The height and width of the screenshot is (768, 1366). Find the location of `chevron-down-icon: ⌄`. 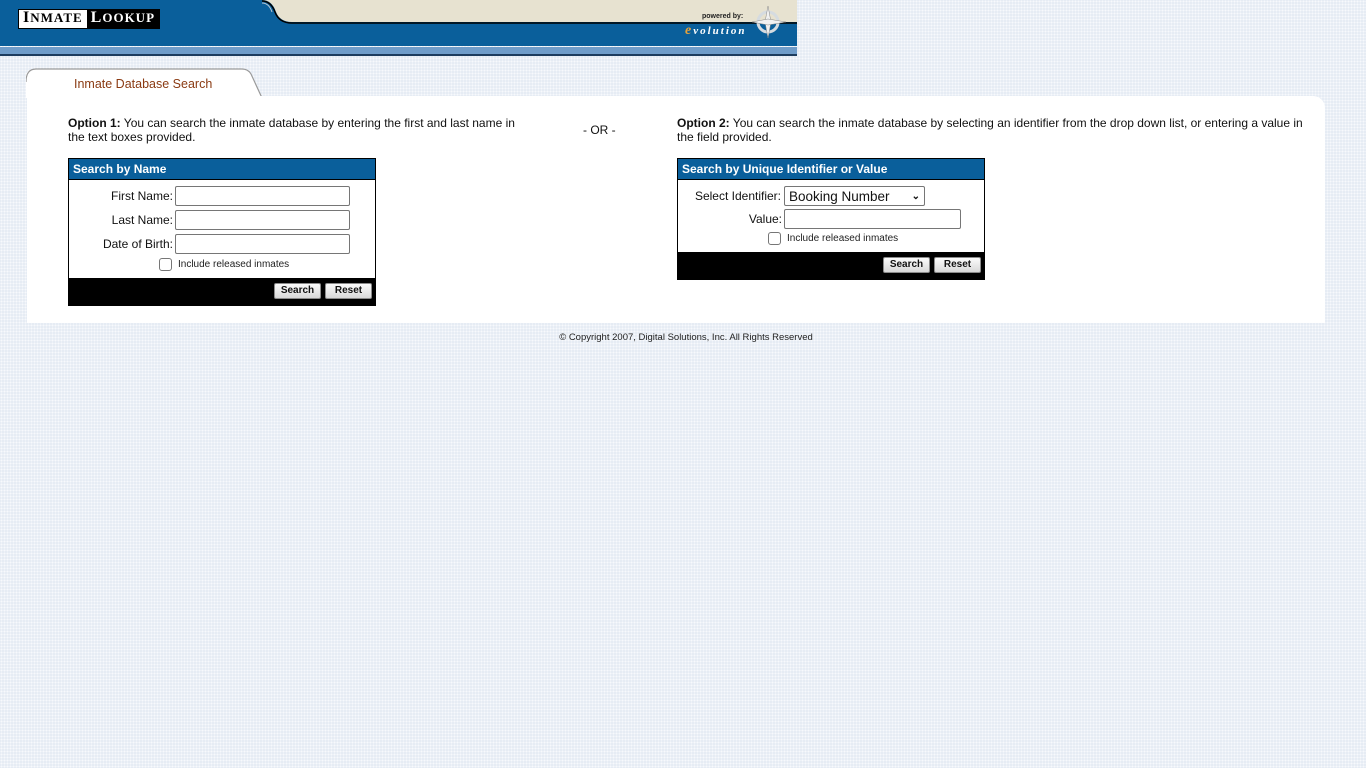

chevron-down-icon: ⌄ is located at coordinates (915, 196).